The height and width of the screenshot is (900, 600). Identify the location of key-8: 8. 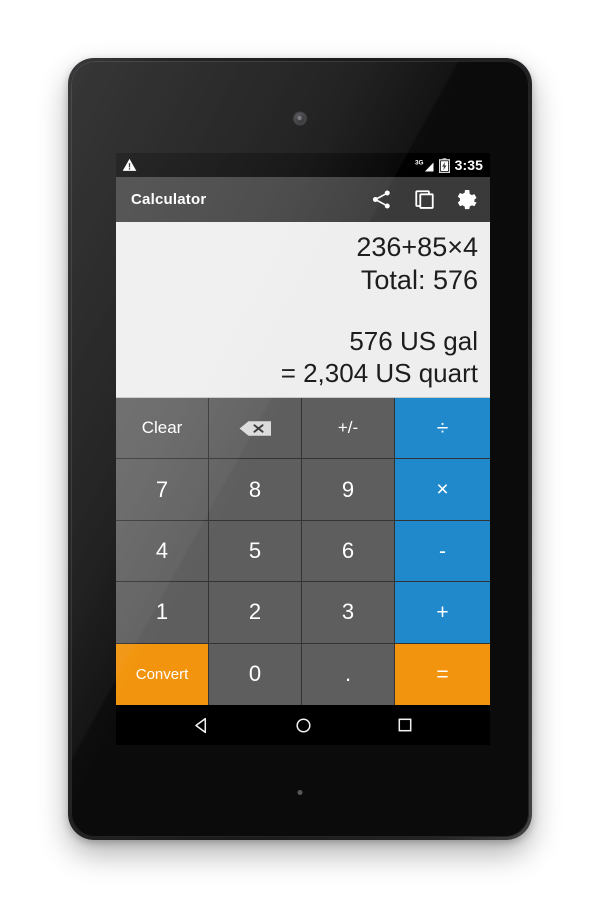
(255, 490).